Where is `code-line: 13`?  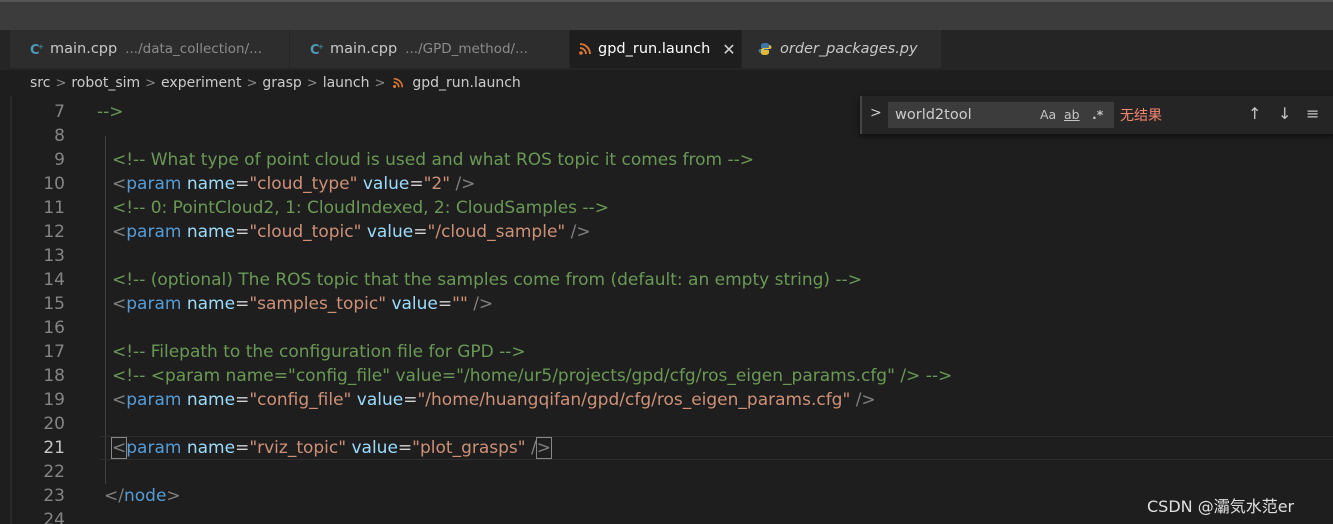
code-line: 13 is located at coordinates (666, 256).